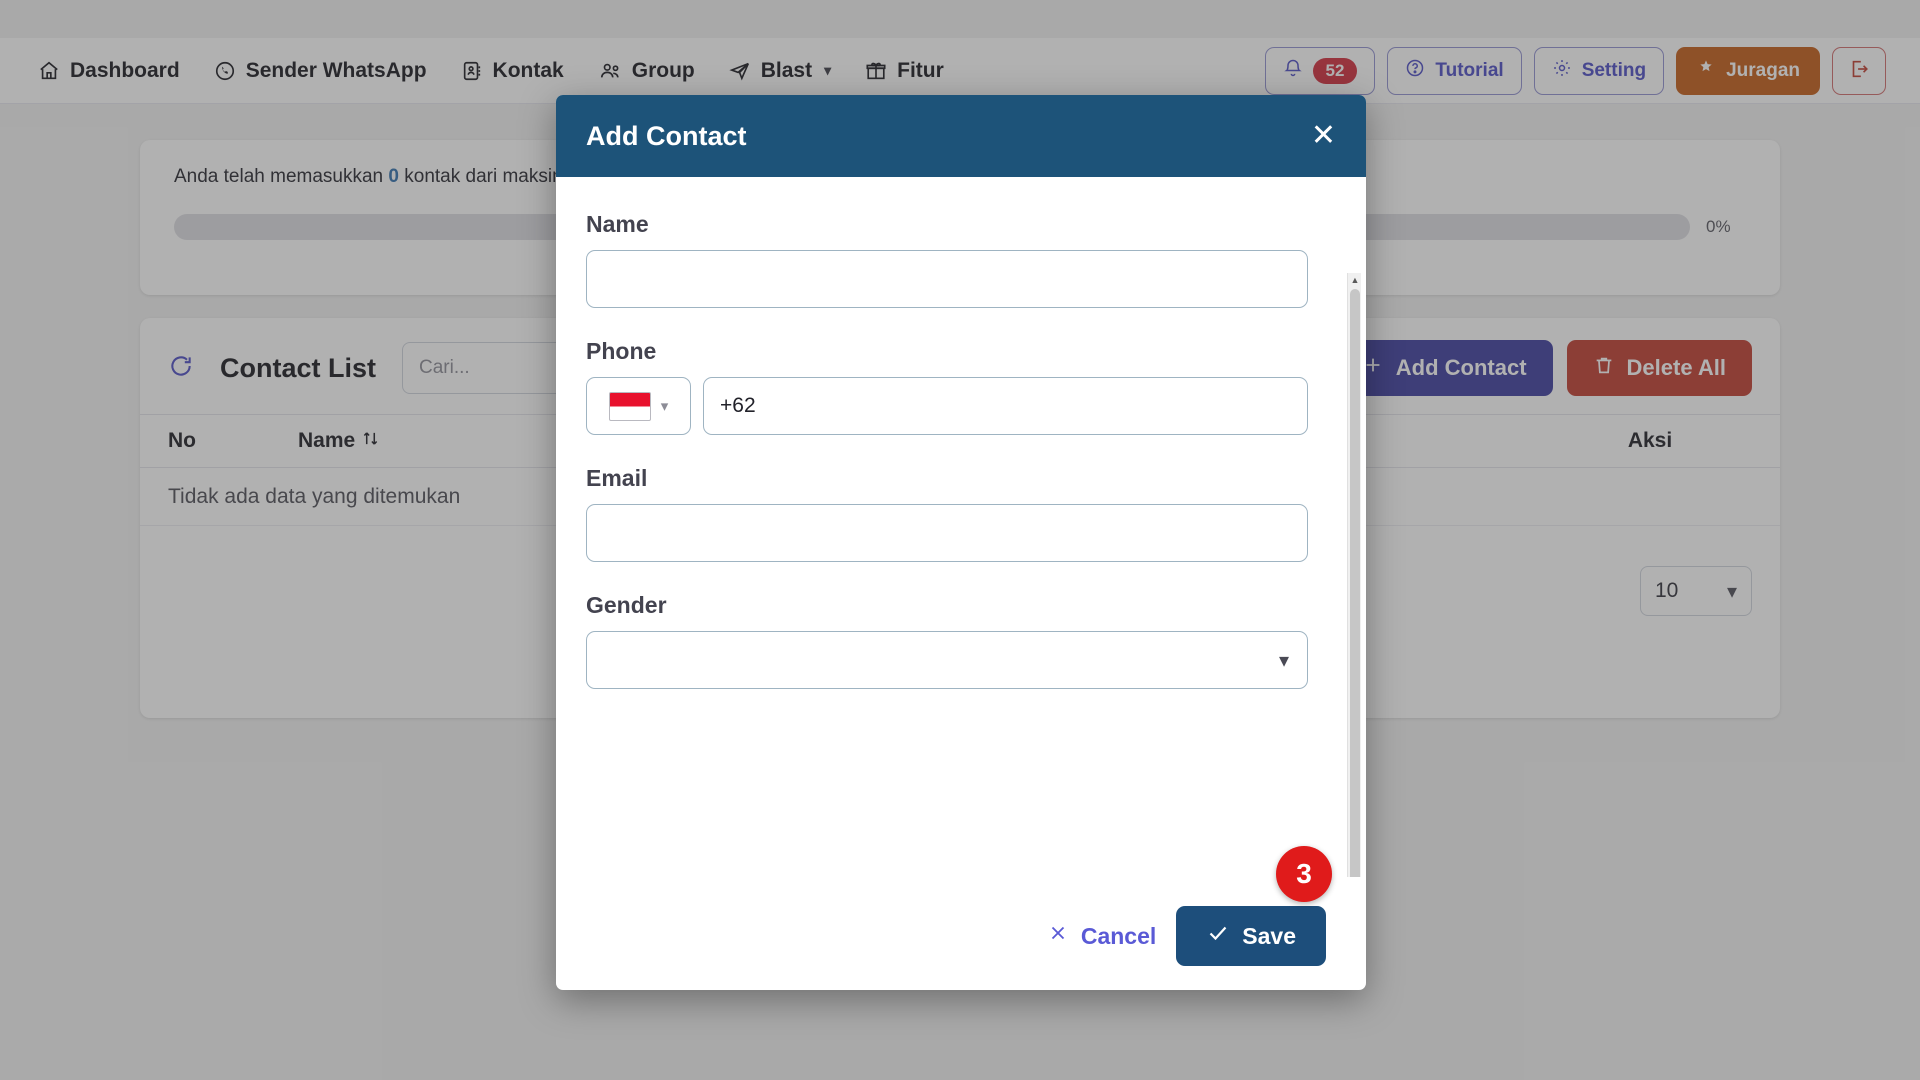 The image size is (1920, 1080). What do you see at coordinates (1355, 280) in the screenshot?
I see `scroll-up-icon: ▲` at bounding box center [1355, 280].